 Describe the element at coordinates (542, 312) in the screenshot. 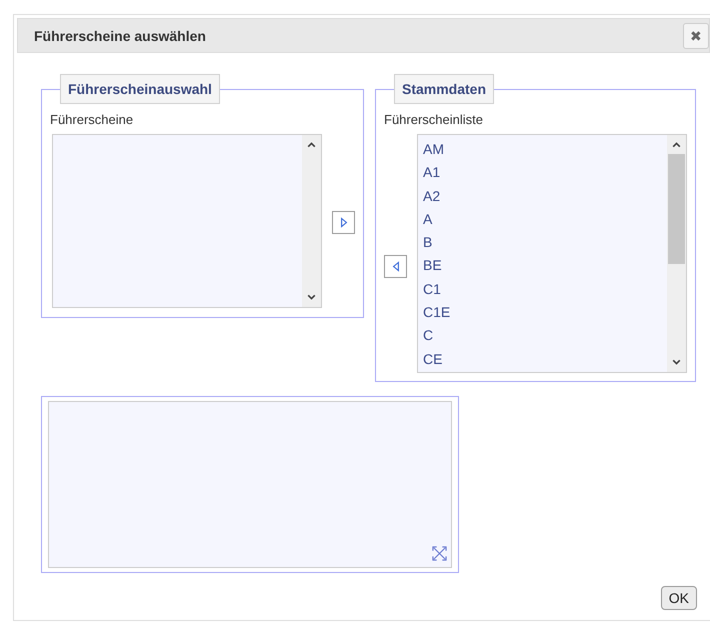

I see `list-item: C1E` at that location.